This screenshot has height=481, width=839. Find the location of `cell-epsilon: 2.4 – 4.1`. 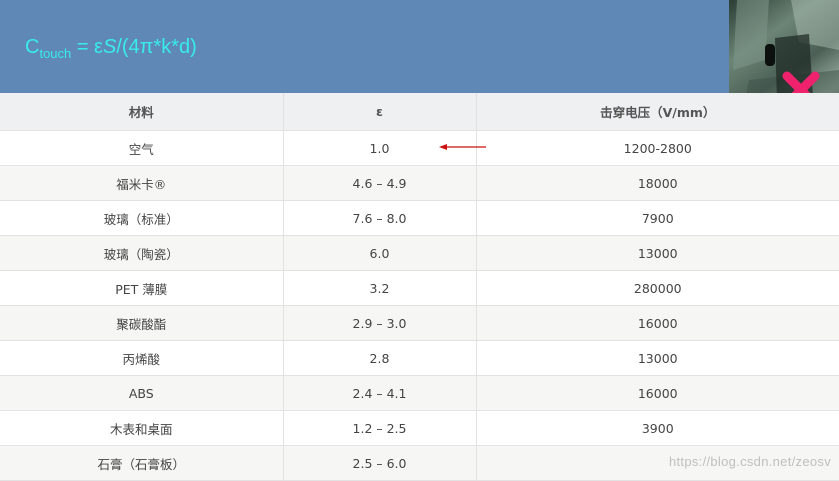

cell-epsilon: 2.4 – 4.1 is located at coordinates (379, 393).